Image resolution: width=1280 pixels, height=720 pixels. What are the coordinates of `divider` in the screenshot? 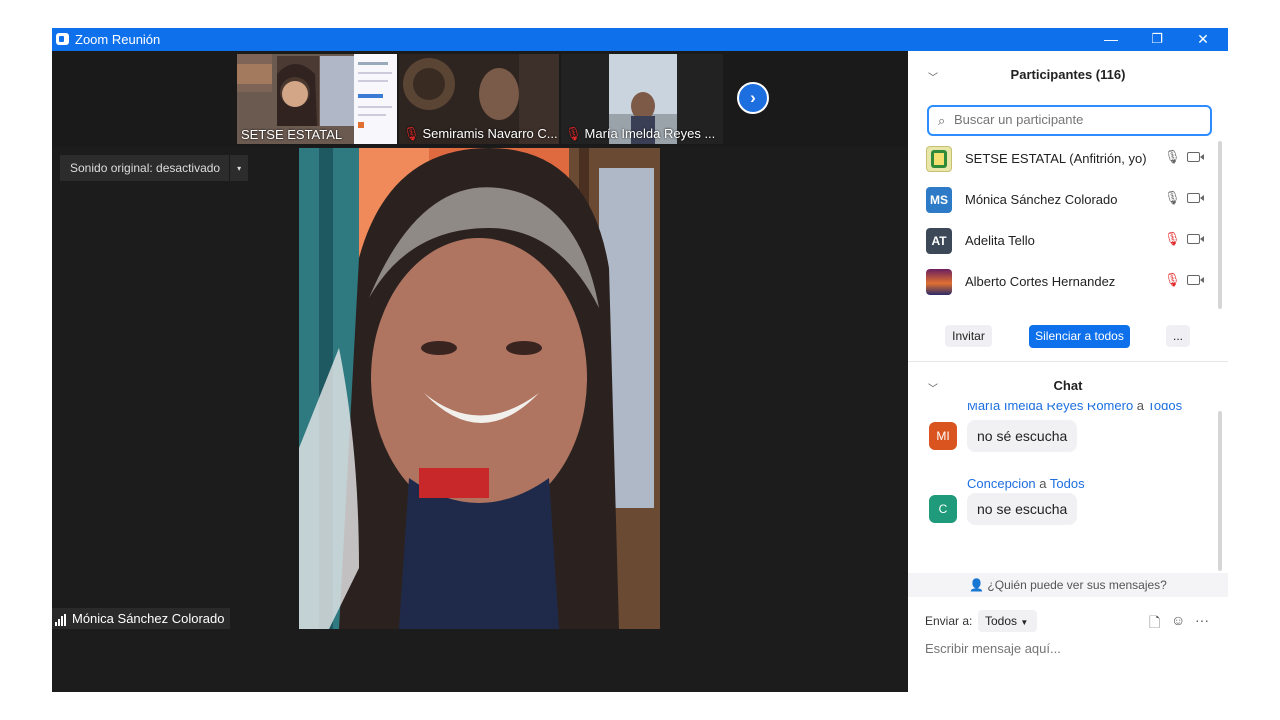 It's located at (1068, 361).